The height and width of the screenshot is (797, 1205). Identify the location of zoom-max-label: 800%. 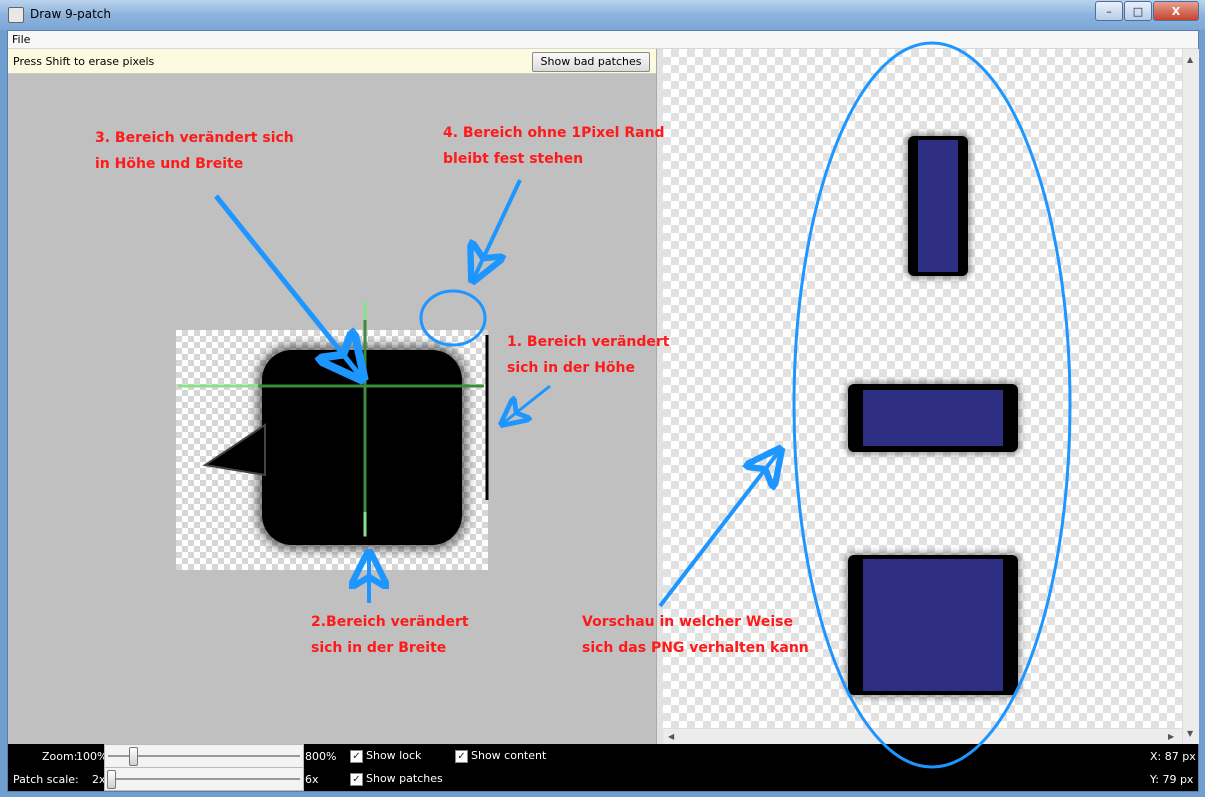
(321, 756).